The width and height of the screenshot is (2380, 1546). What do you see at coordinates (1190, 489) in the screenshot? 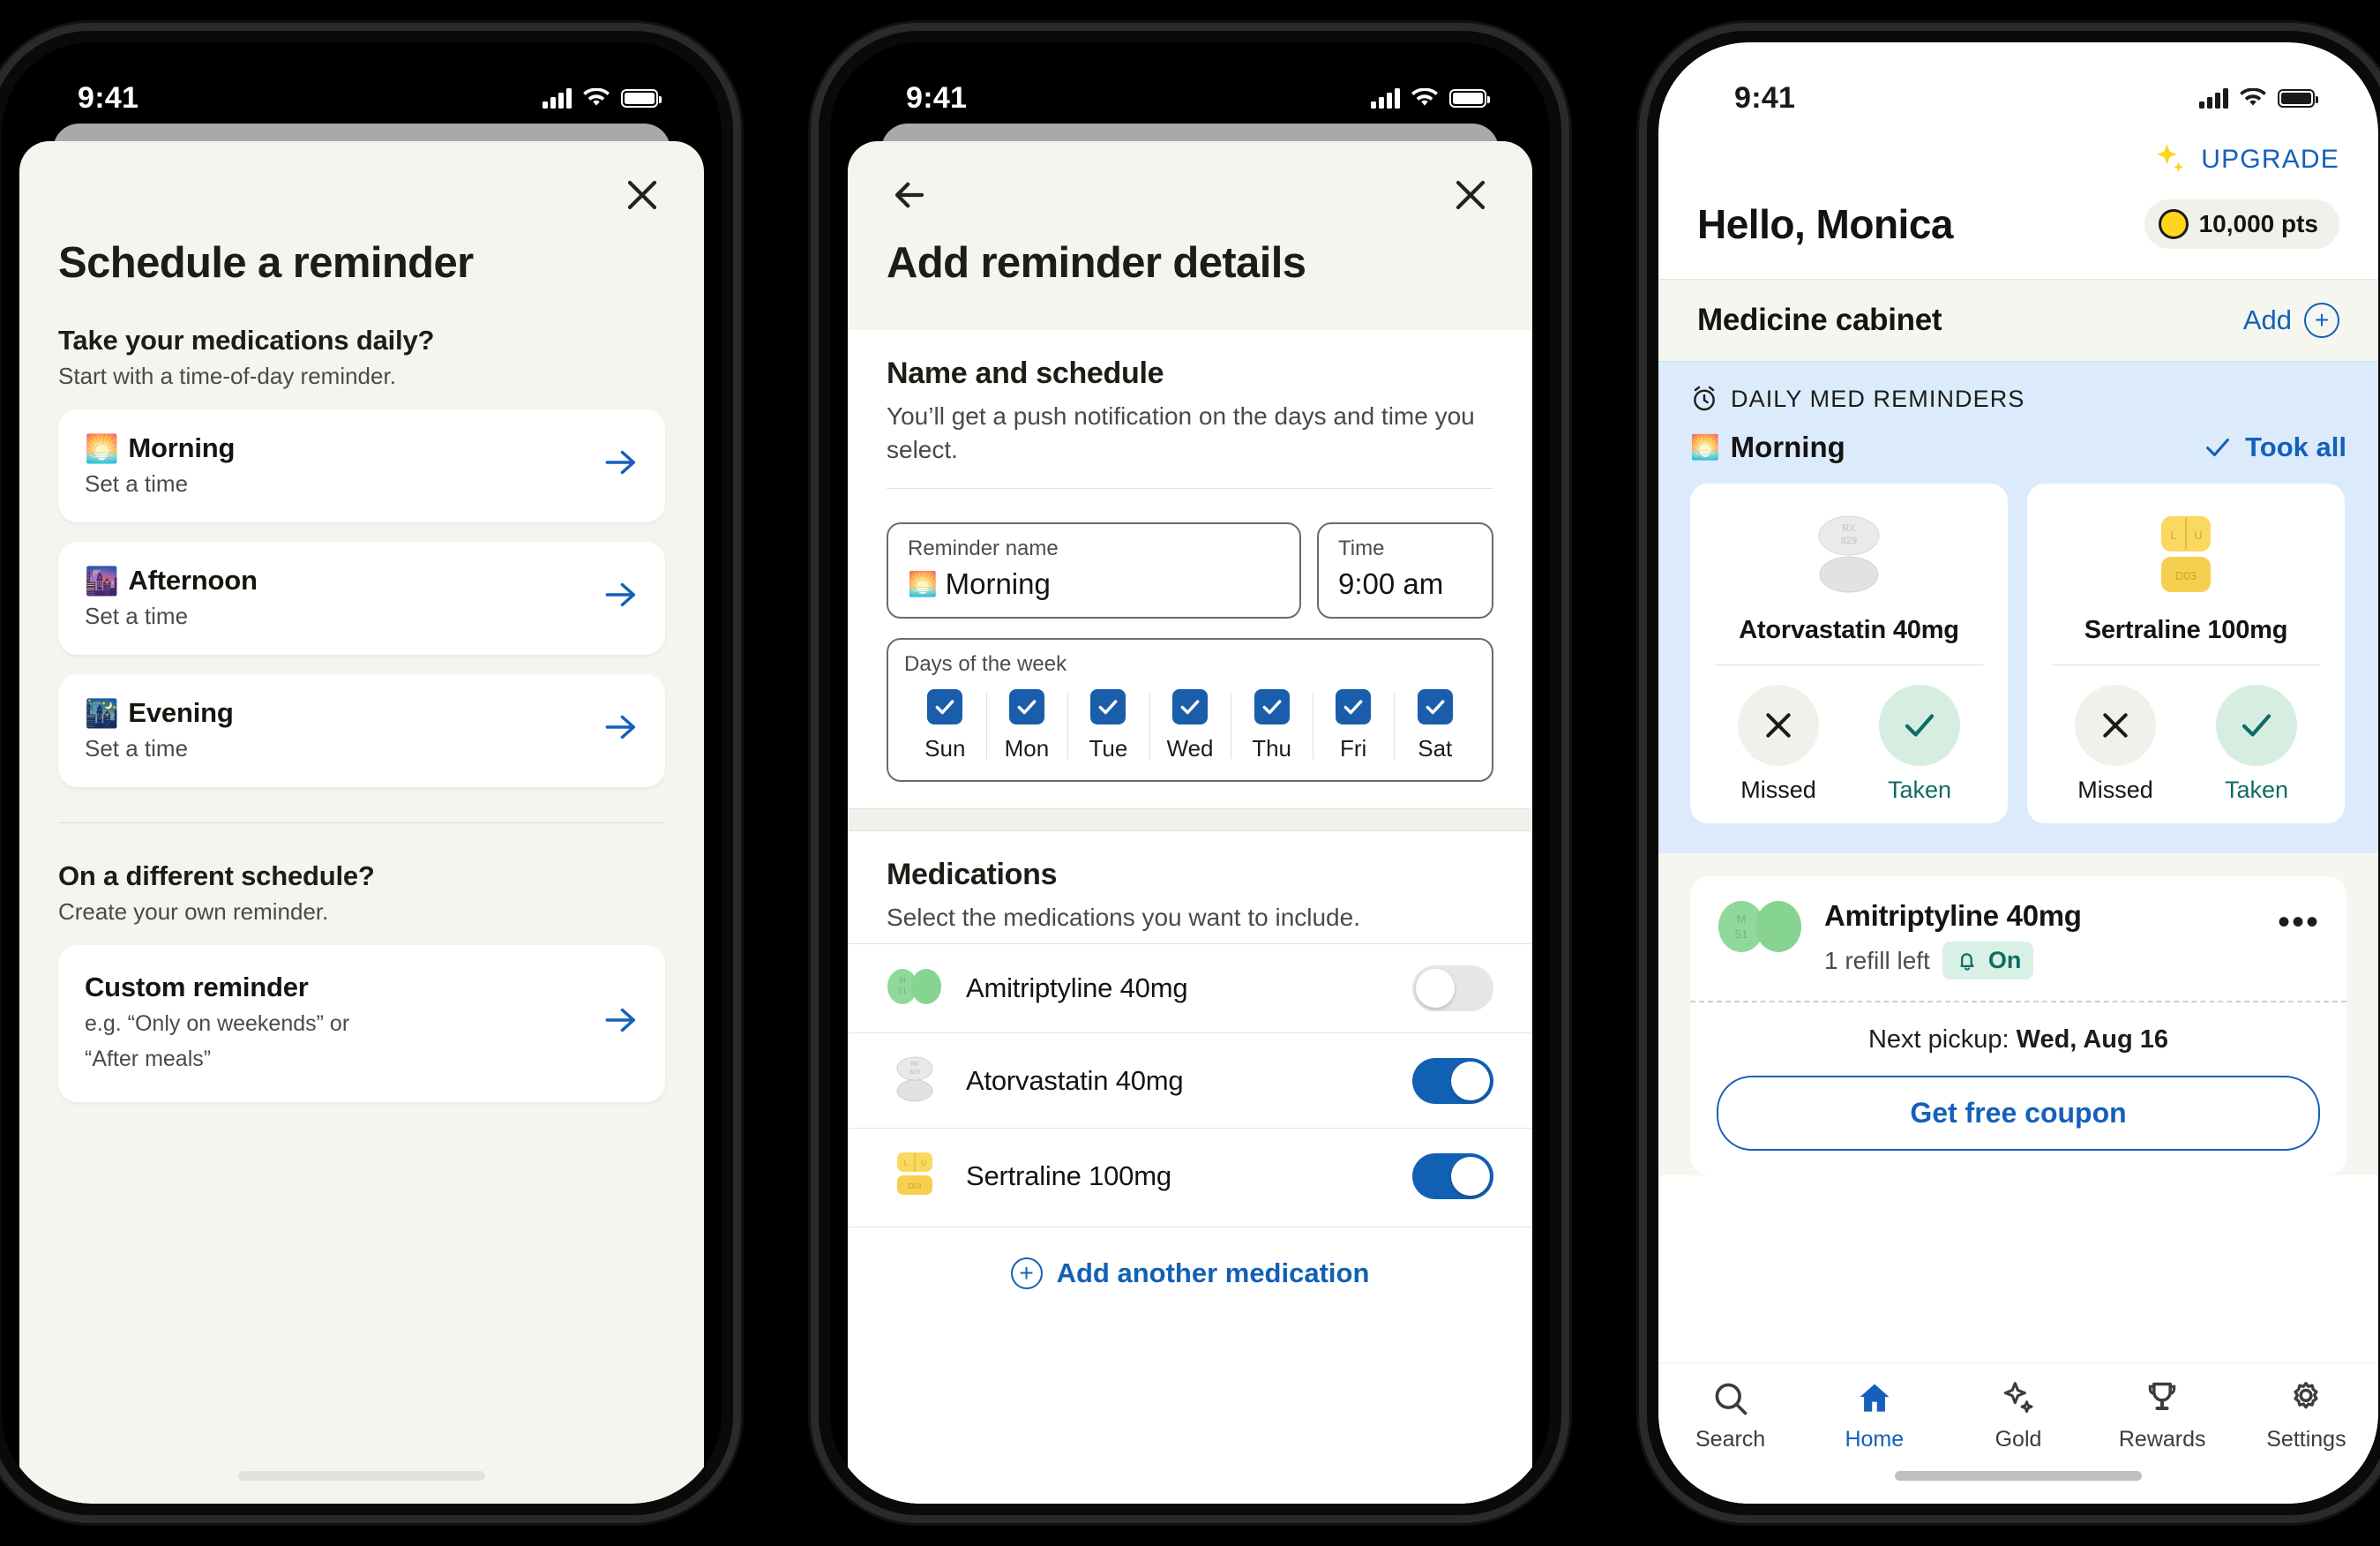
I see `block-divider` at bounding box center [1190, 489].